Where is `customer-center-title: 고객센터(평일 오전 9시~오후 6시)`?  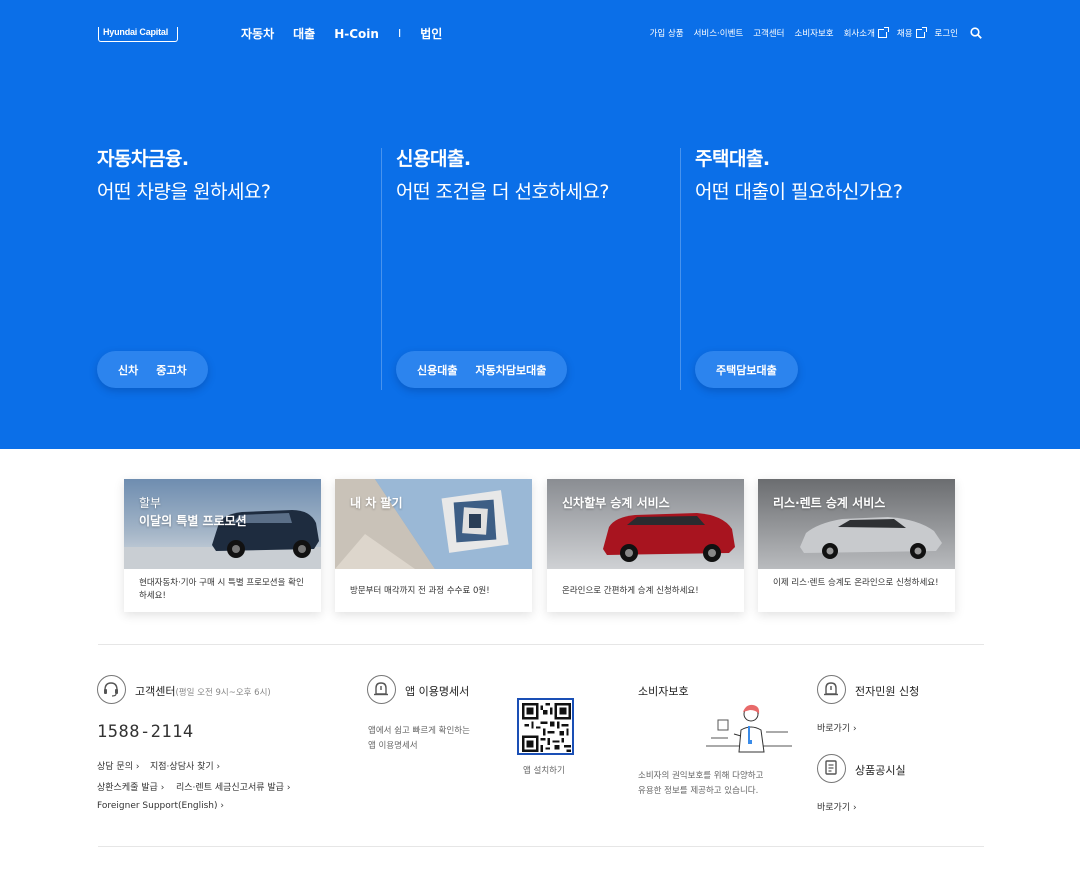 customer-center-title: 고객센터(평일 오전 9시~오후 6시) is located at coordinates (203, 691).